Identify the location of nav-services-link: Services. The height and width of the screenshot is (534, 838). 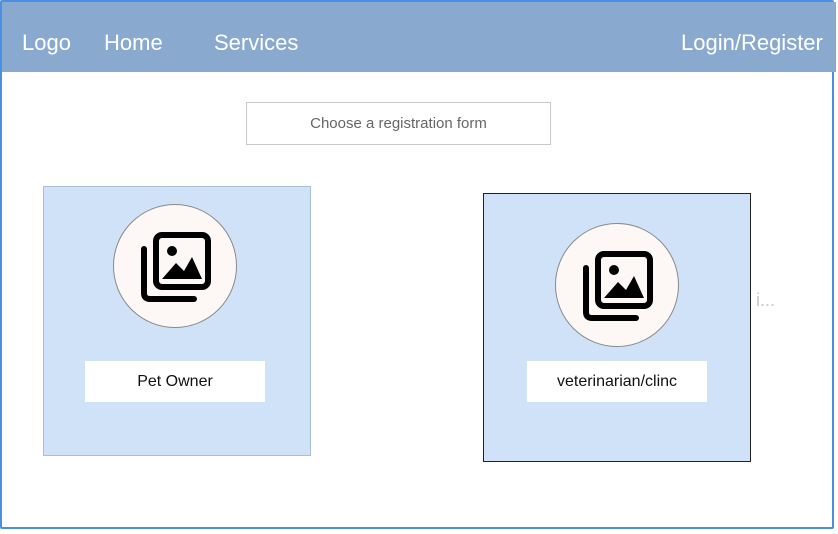
(256, 43).